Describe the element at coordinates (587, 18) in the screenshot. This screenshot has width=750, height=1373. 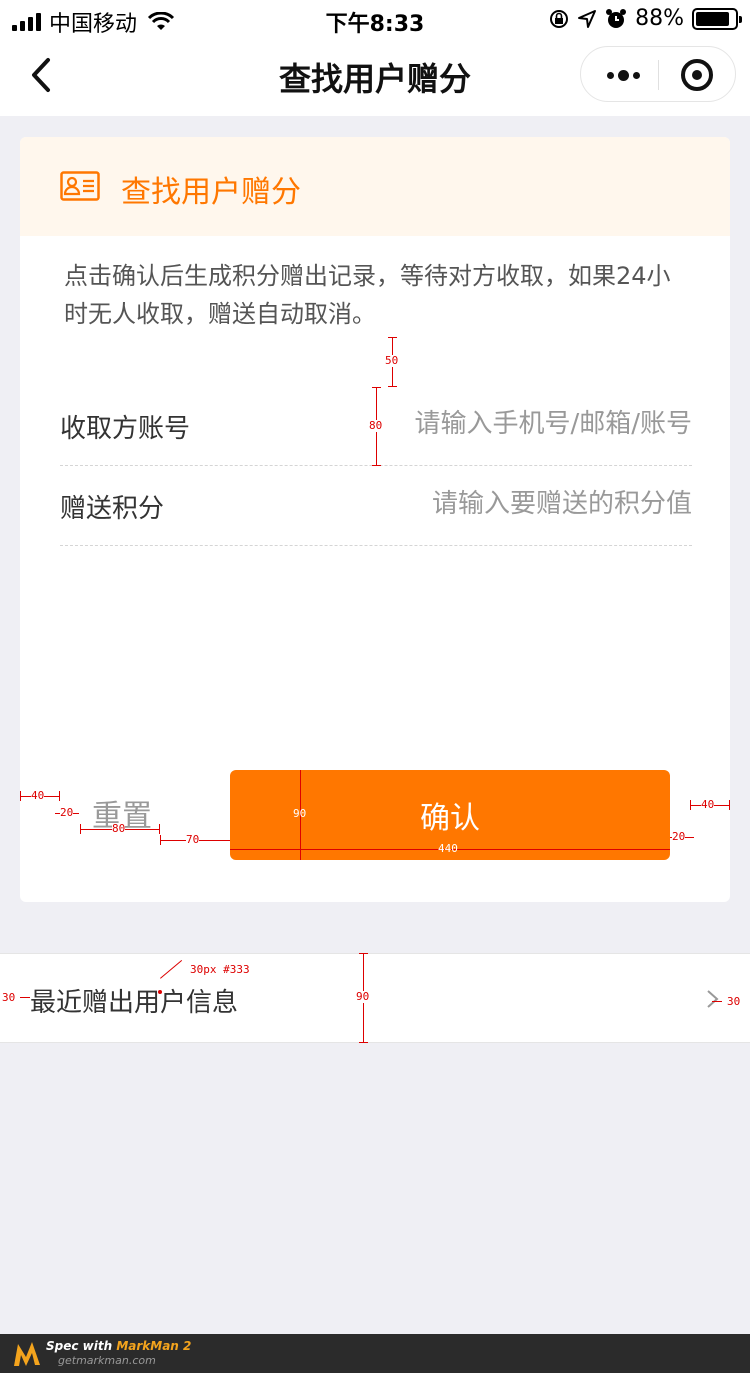
I see `location-icon` at that location.